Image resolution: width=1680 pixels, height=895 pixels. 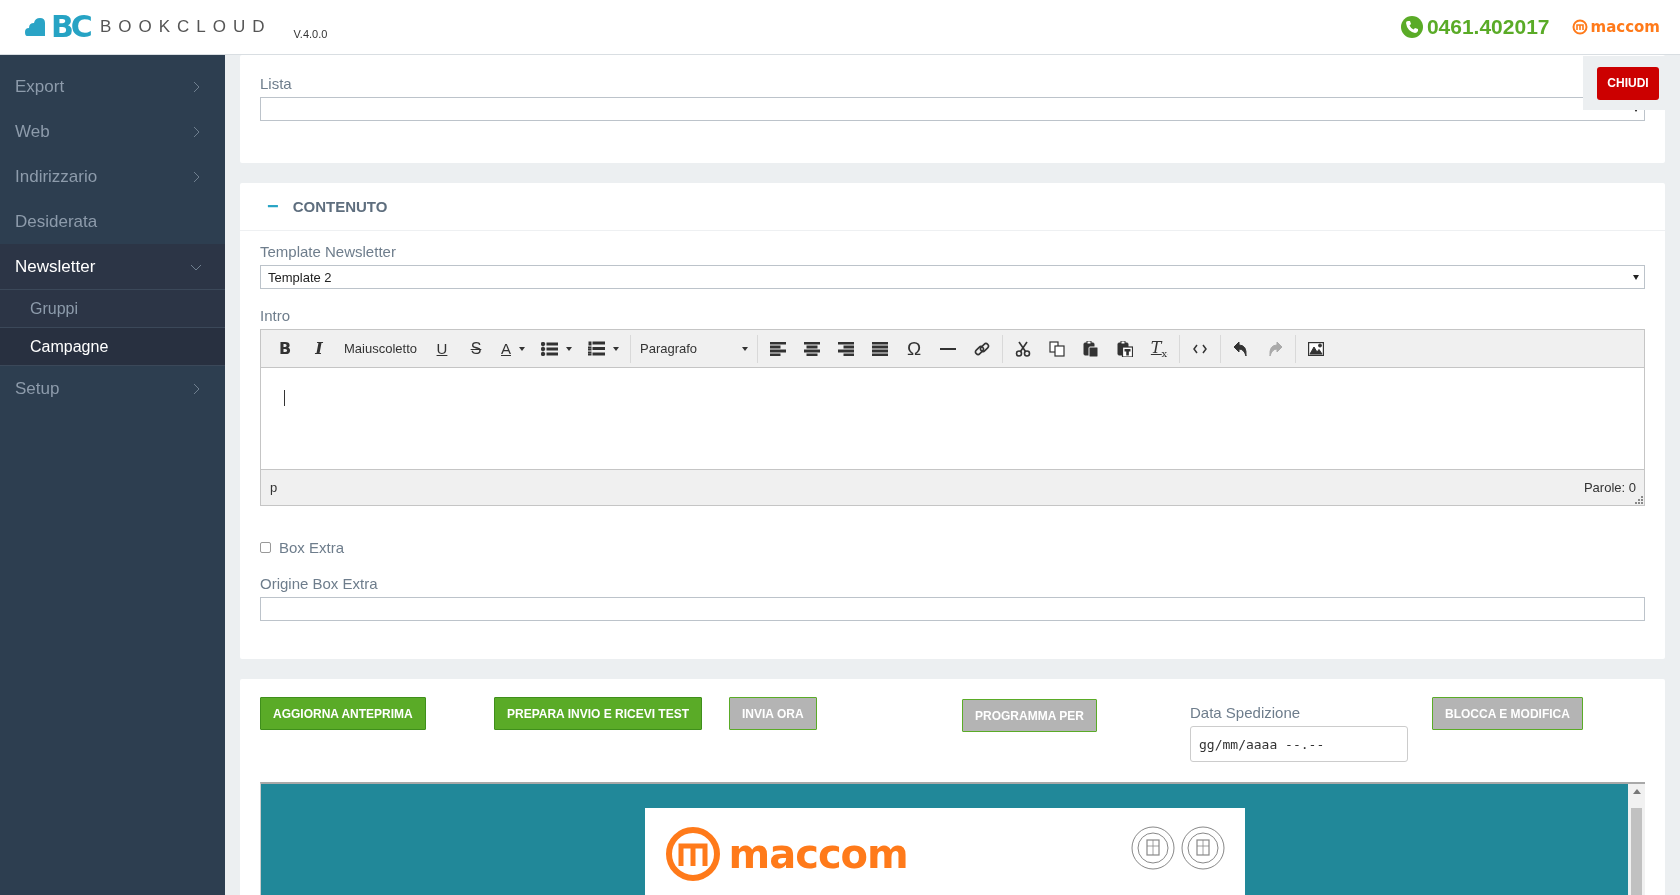 I want to click on resize-grip-icon, so click(x=1638, y=499).